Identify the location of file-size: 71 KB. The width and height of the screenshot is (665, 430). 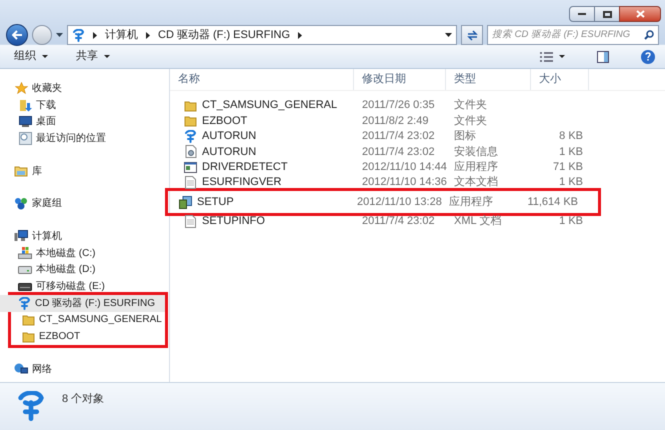
(568, 168).